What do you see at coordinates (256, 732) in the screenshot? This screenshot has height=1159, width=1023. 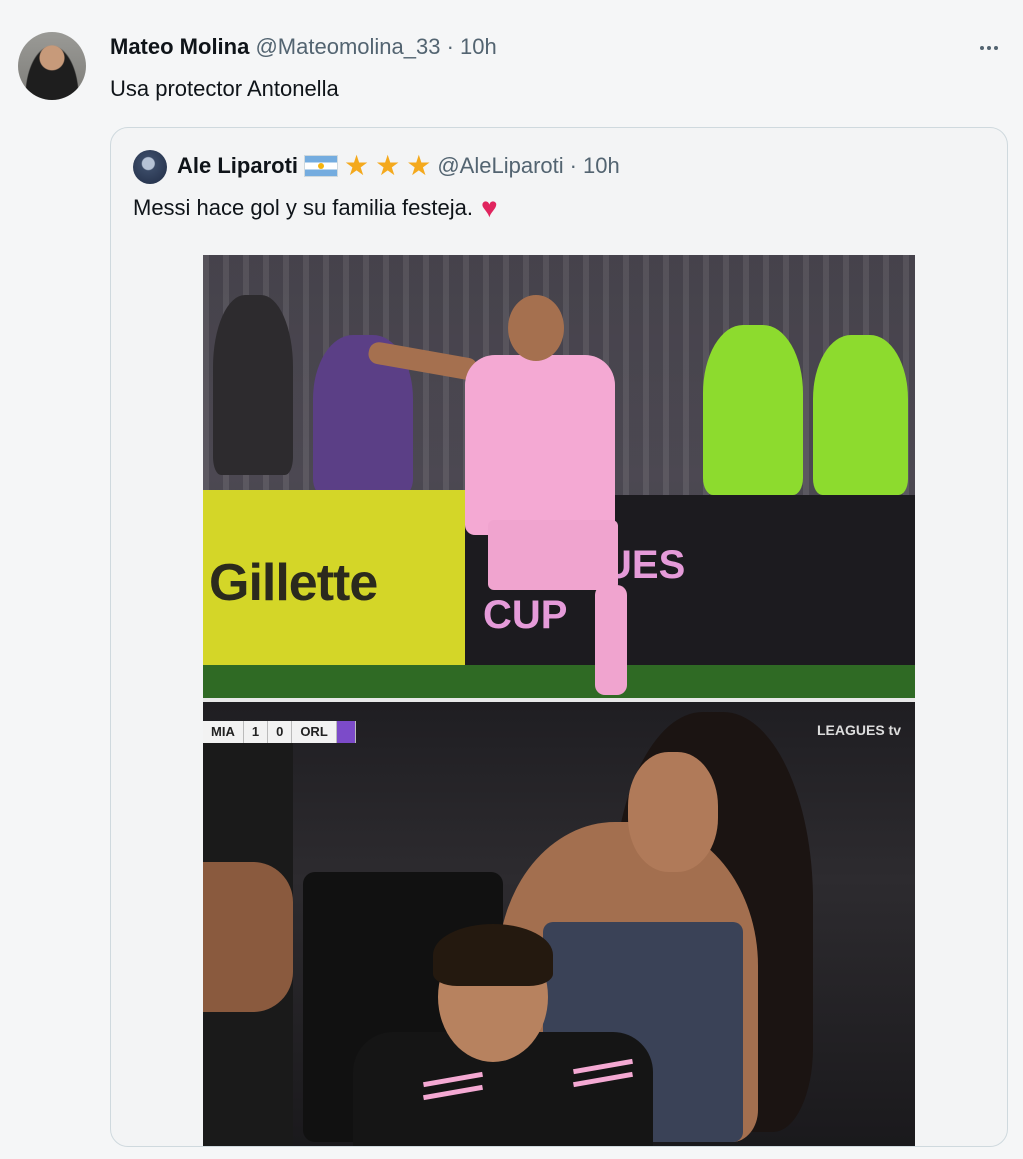 I see `scorebug-home-score: 1` at bounding box center [256, 732].